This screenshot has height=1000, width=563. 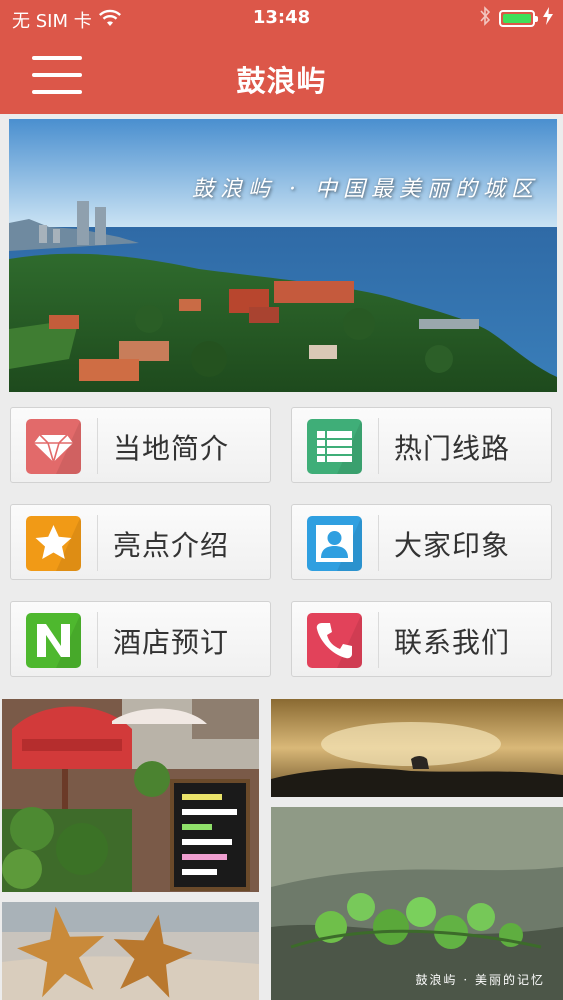 I want to click on phone-icon, so click(x=334, y=640).